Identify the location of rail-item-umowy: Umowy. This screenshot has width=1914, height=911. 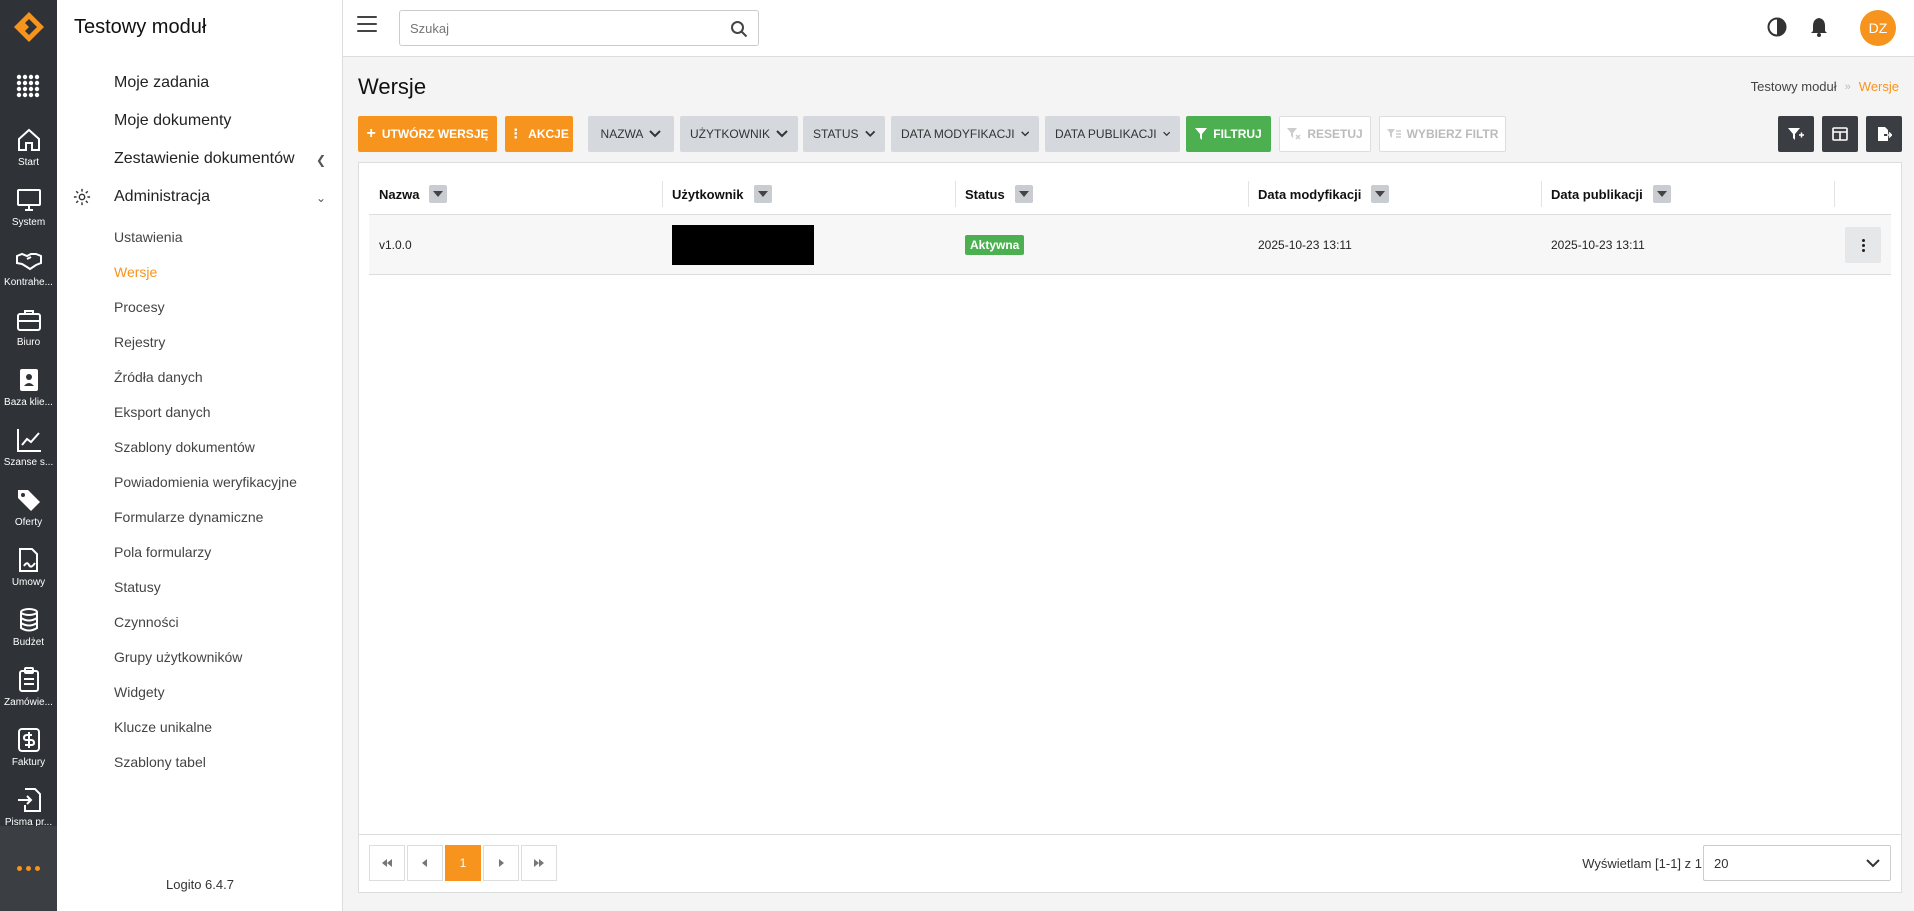
(28, 570).